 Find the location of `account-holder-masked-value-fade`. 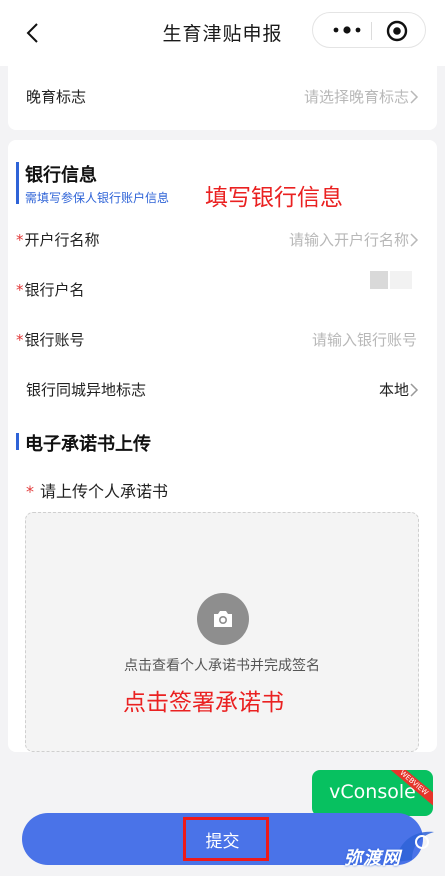

account-holder-masked-value-fade is located at coordinates (401, 280).